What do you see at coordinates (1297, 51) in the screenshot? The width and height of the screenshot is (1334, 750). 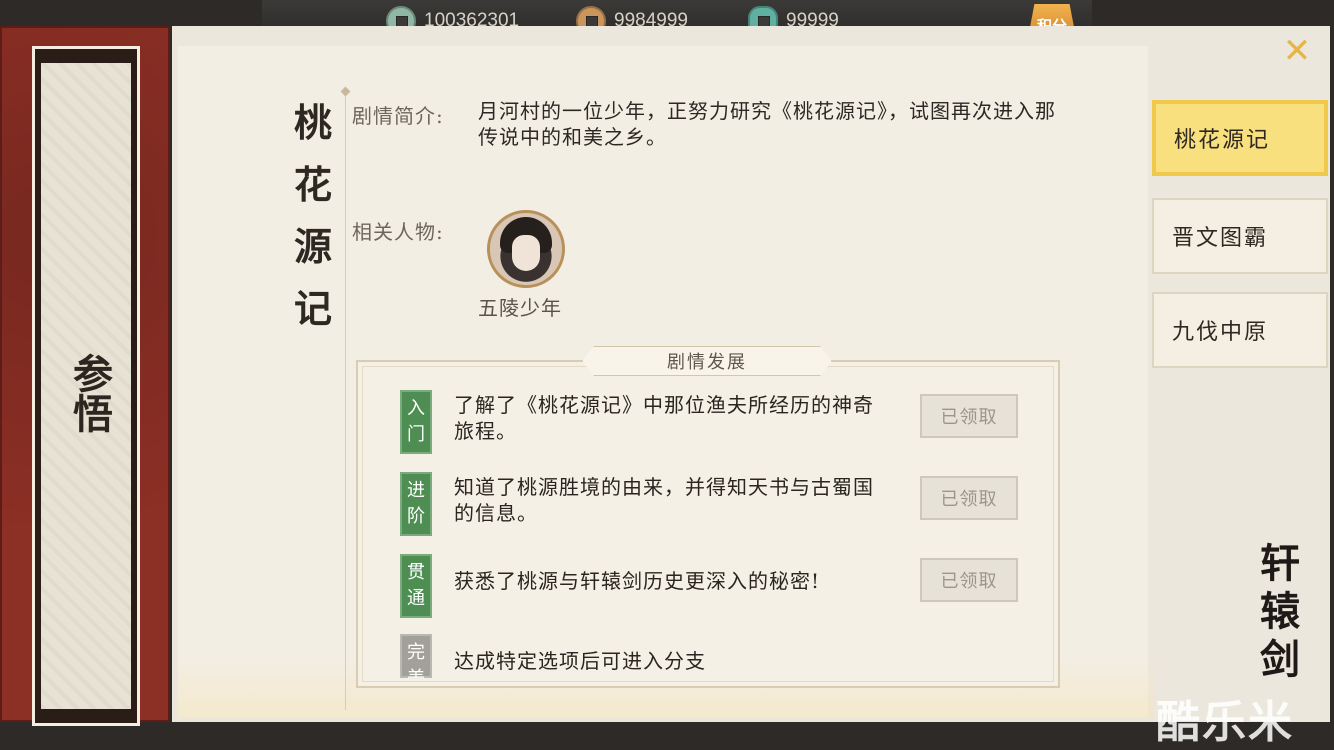 I see `close-icon: ✕` at bounding box center [1297, 51].